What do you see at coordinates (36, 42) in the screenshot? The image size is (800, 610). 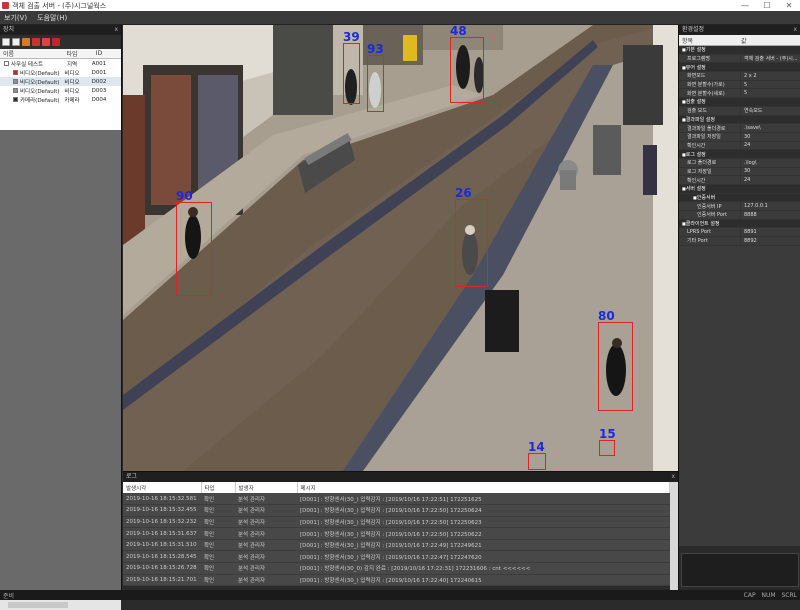 I see `record-icon` at bounding box center [36, 42].